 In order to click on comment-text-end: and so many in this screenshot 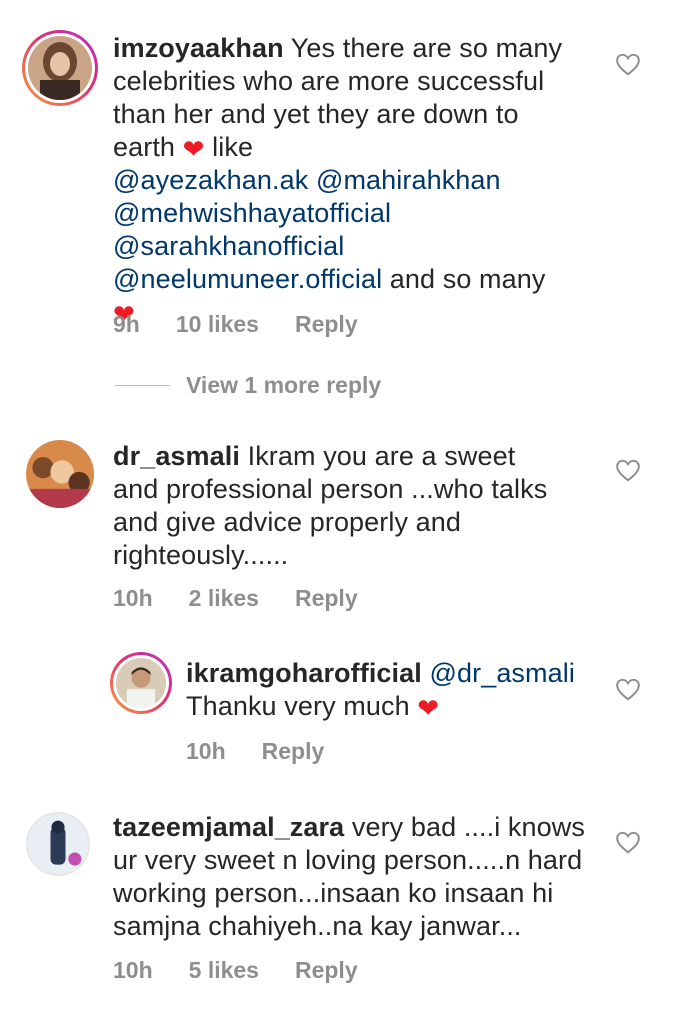, I will do `click(464, 279)`.